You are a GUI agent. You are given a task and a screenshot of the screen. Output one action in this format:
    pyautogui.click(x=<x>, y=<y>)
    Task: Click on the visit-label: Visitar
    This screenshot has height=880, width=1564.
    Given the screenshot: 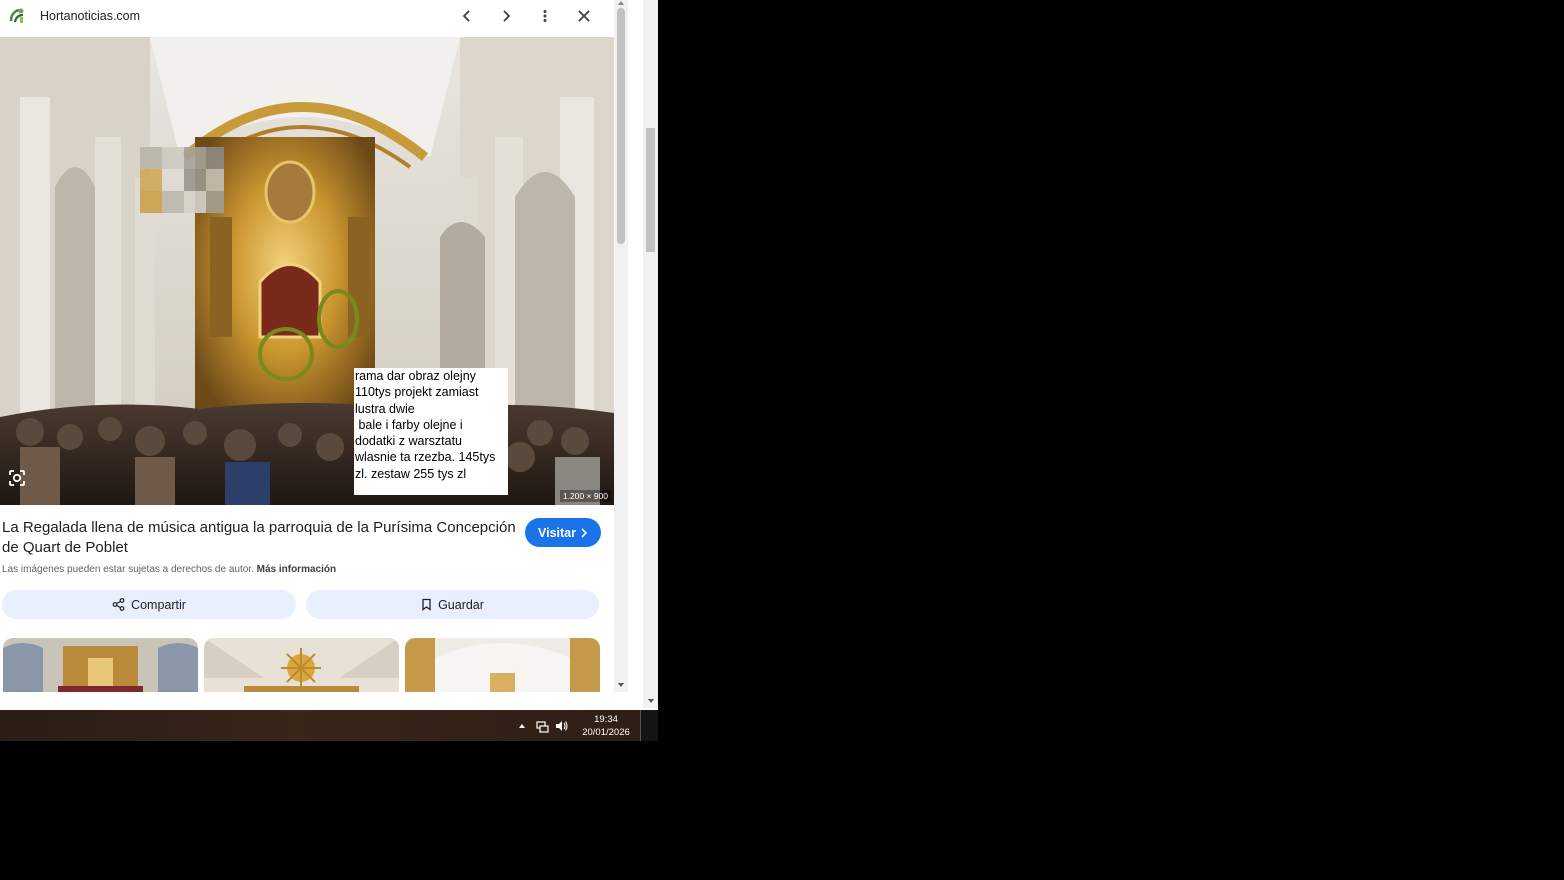 What is the action you would take?
    pyautogui.click(x=557, y=532)
    